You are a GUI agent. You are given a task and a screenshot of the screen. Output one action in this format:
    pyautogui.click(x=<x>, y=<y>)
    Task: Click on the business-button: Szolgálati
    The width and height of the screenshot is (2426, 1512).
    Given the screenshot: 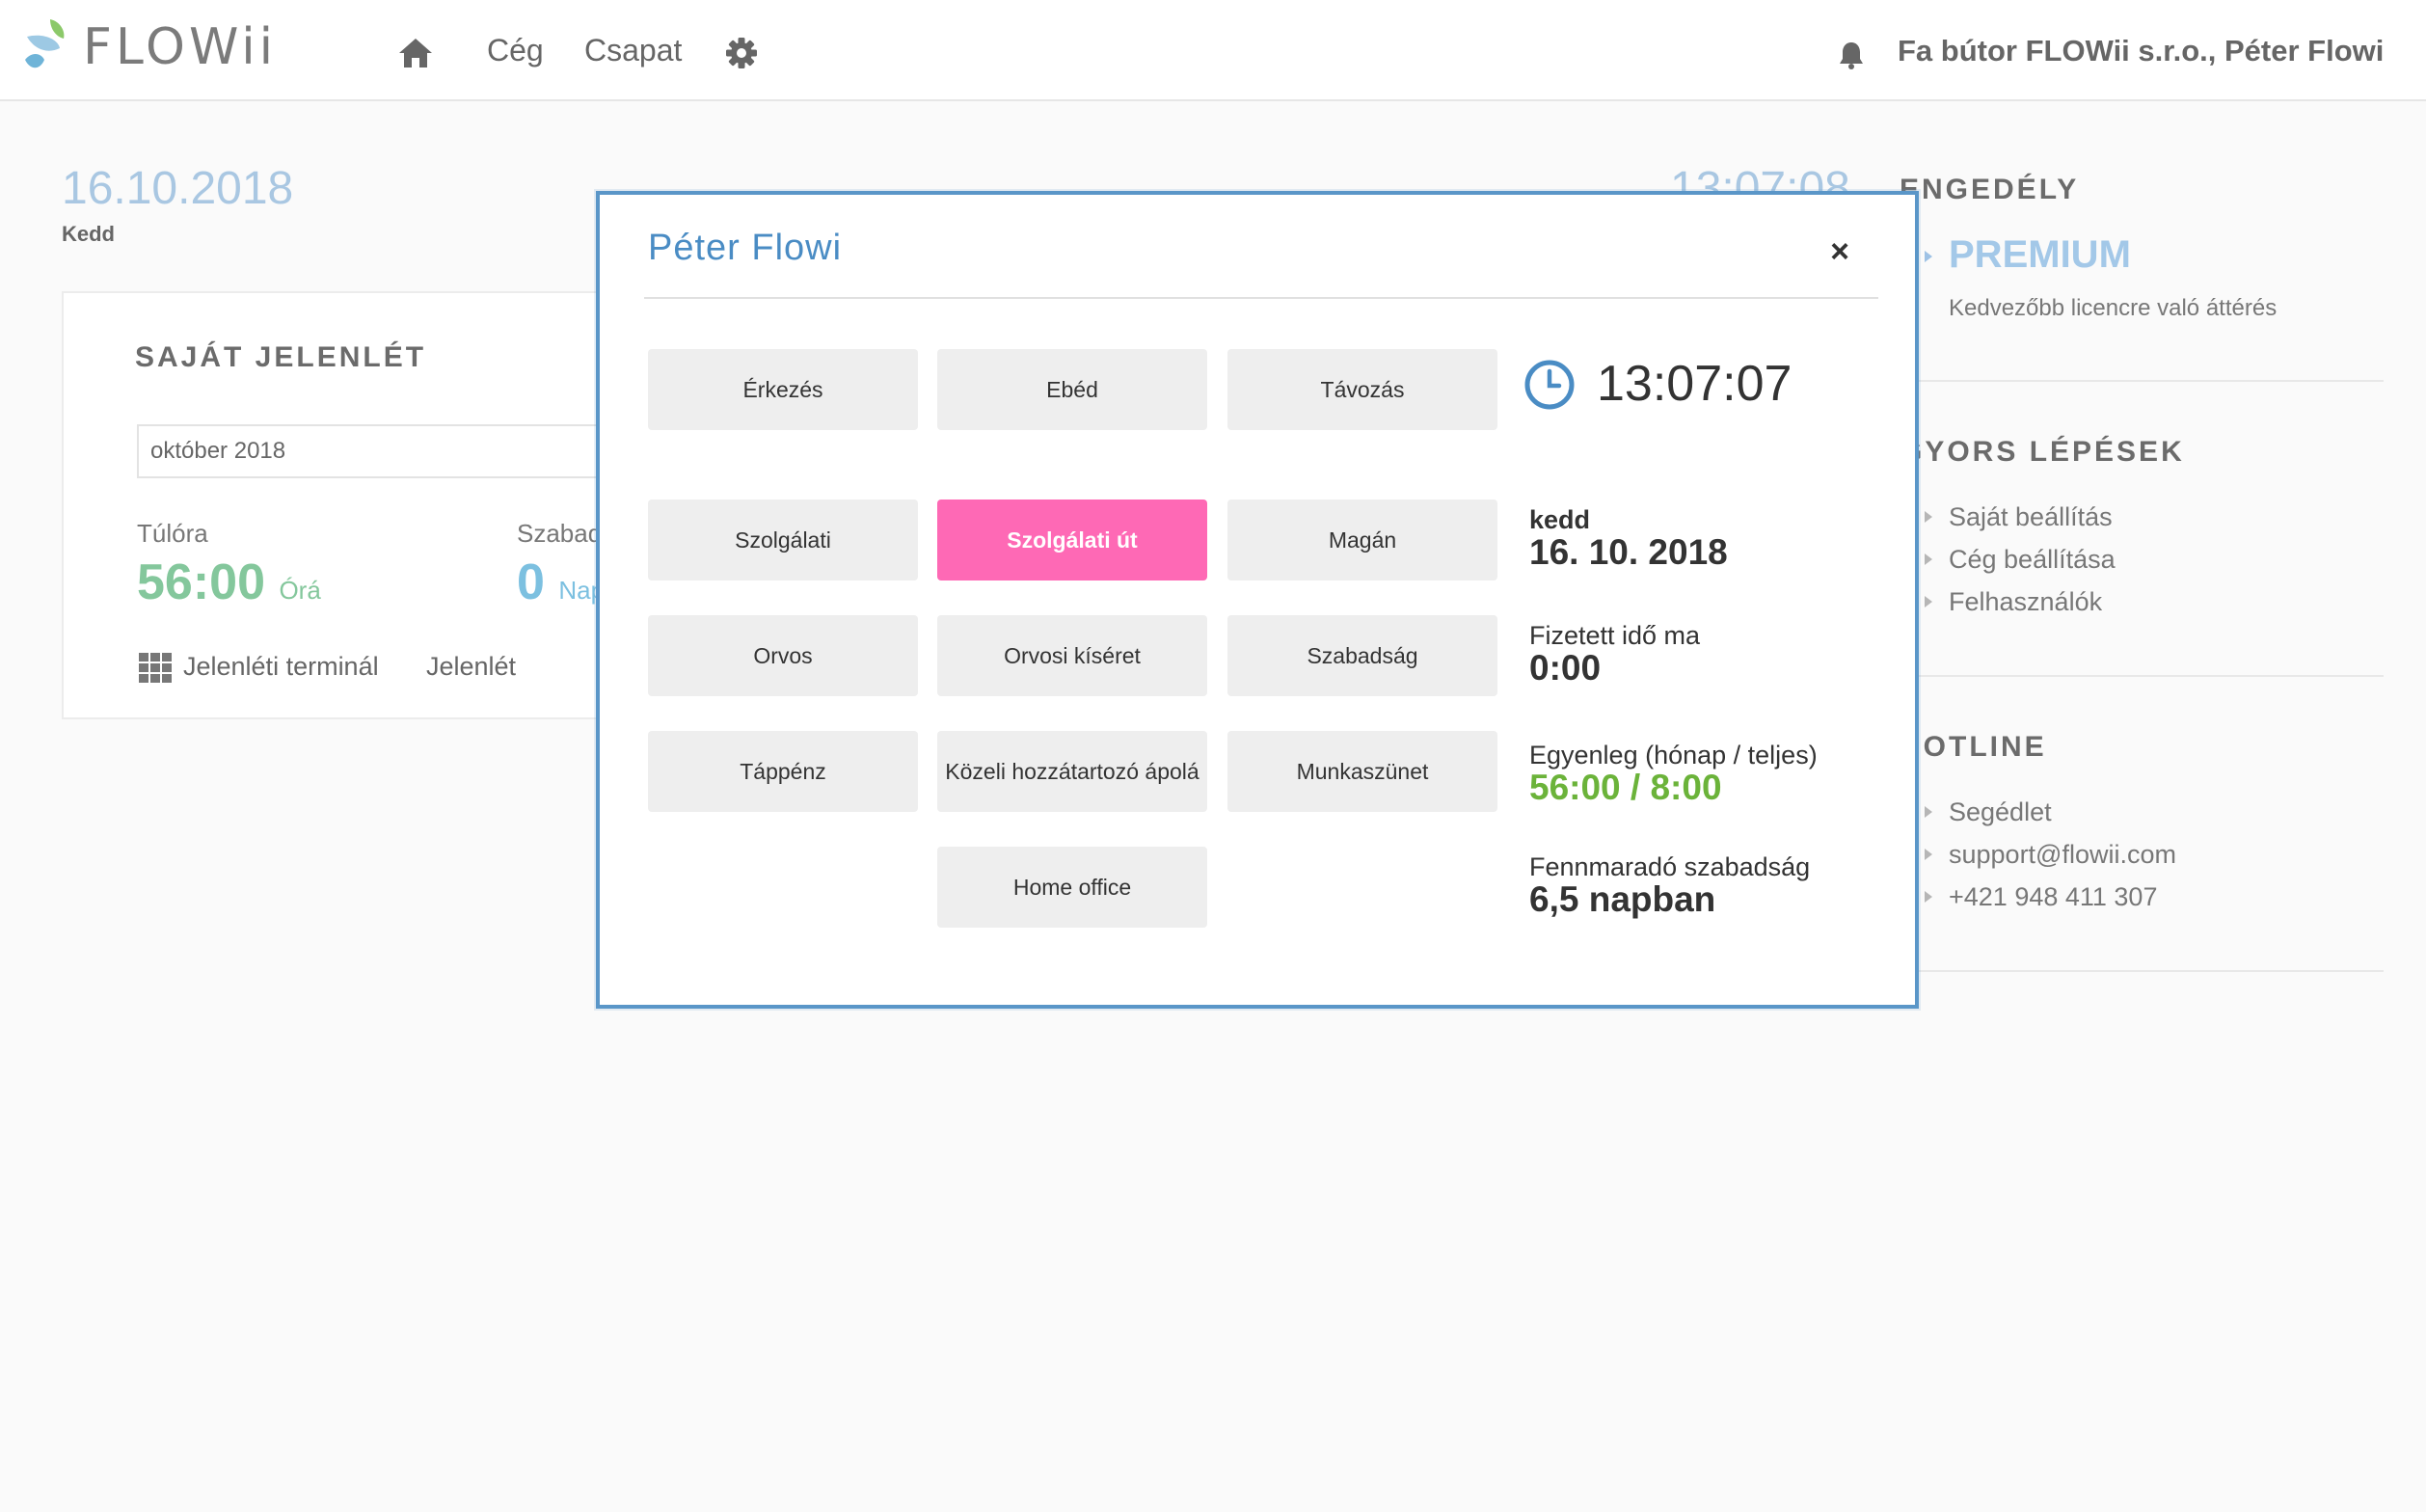 What is the action you would take?
    pyautogui.click(x=783, y=540)
    